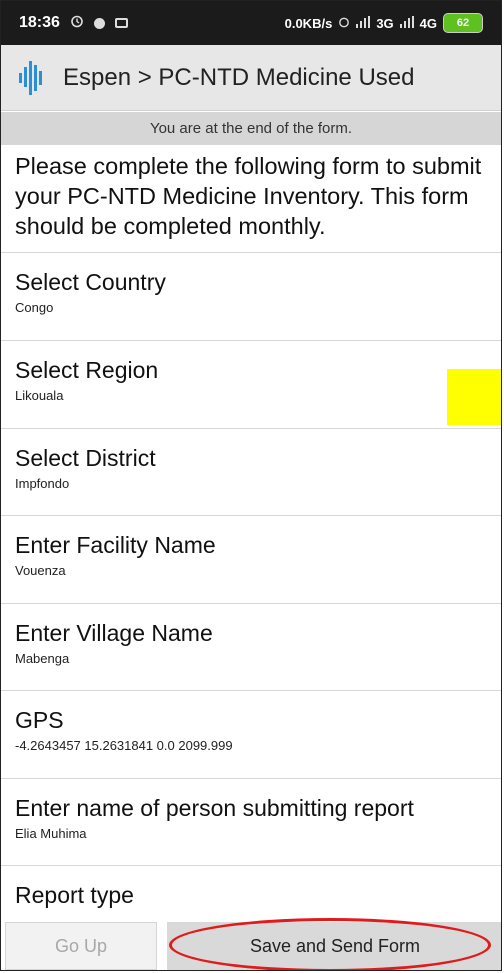 This screenshot has width=504, height=973. Describe the element at coordinates (251, 128) in the screenshot. I see `end-of-form-banner: You are at the end of the form.` at that location.